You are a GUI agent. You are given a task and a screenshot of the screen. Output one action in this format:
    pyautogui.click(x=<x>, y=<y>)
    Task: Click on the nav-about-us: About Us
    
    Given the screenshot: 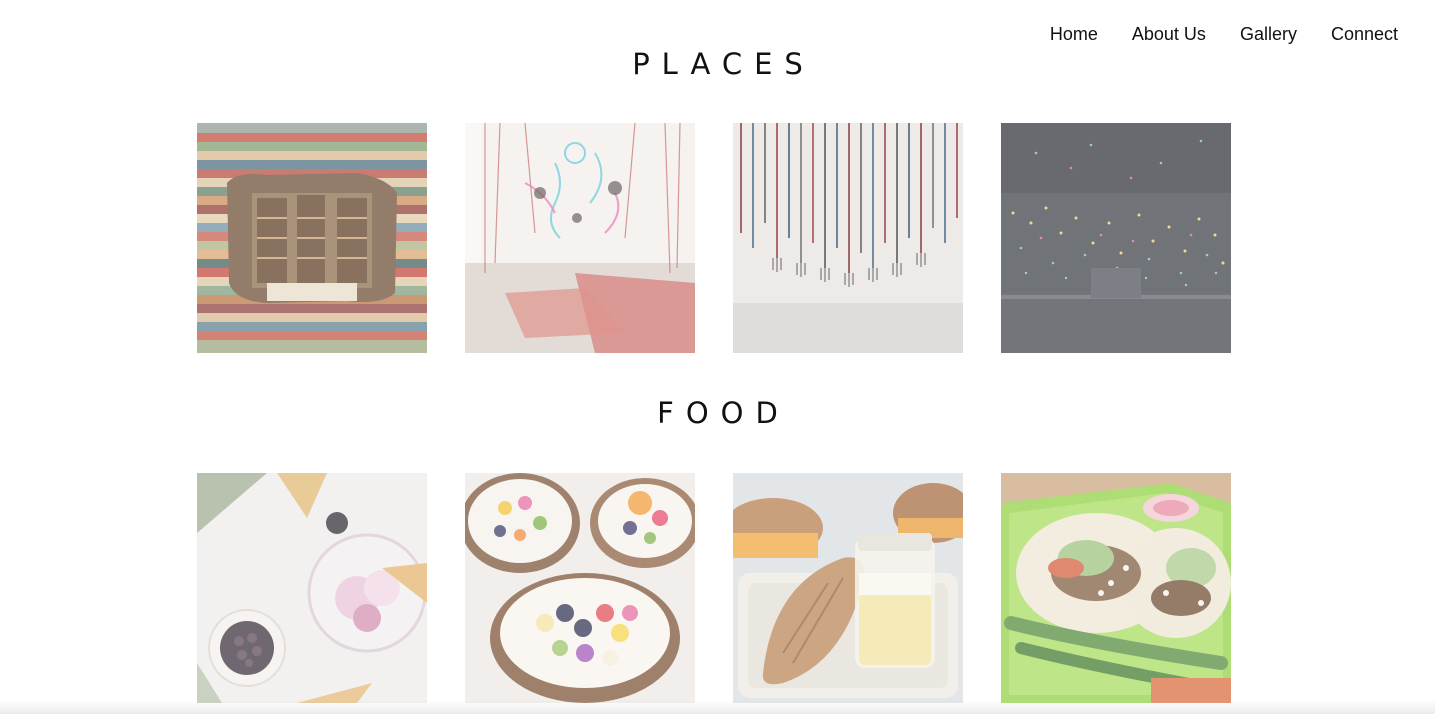 What is the action you would take?
    pyautogui.click(x=1169, y=34)
    